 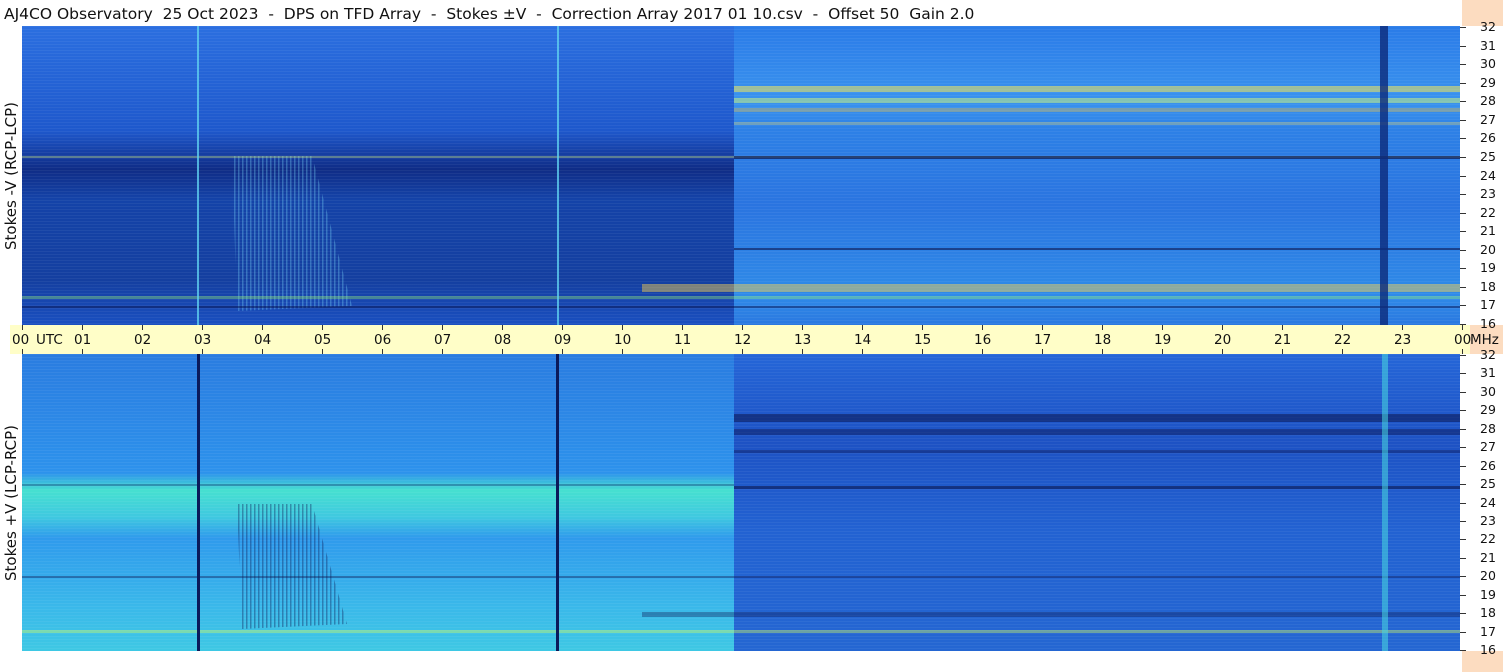 I want to click on frequency-axis-bottom: 32 31 30 29 28 27 26 25 24 23 22 21 20 19 18 17 16, so click(x=1481, y=502).